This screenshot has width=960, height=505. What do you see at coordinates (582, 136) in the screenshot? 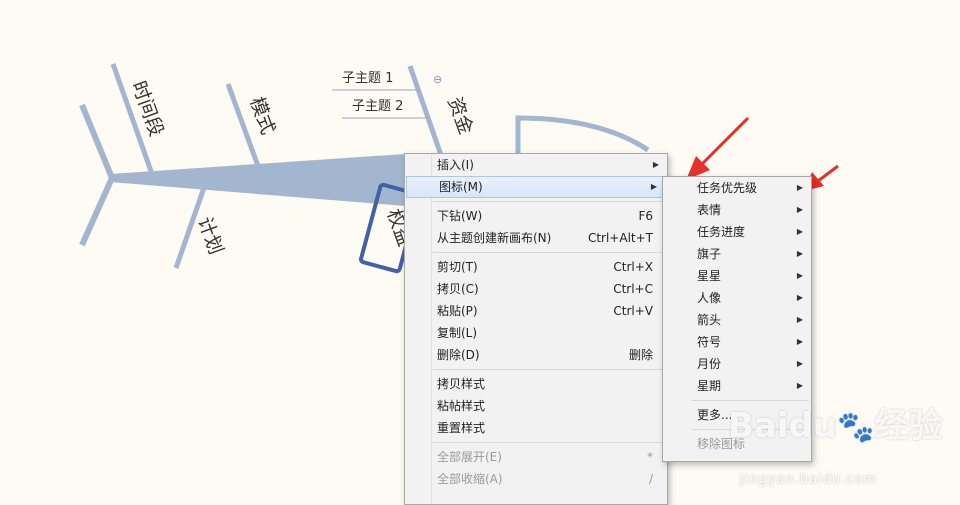
I see `fish-head-arc` at bounding box center [582, 136].